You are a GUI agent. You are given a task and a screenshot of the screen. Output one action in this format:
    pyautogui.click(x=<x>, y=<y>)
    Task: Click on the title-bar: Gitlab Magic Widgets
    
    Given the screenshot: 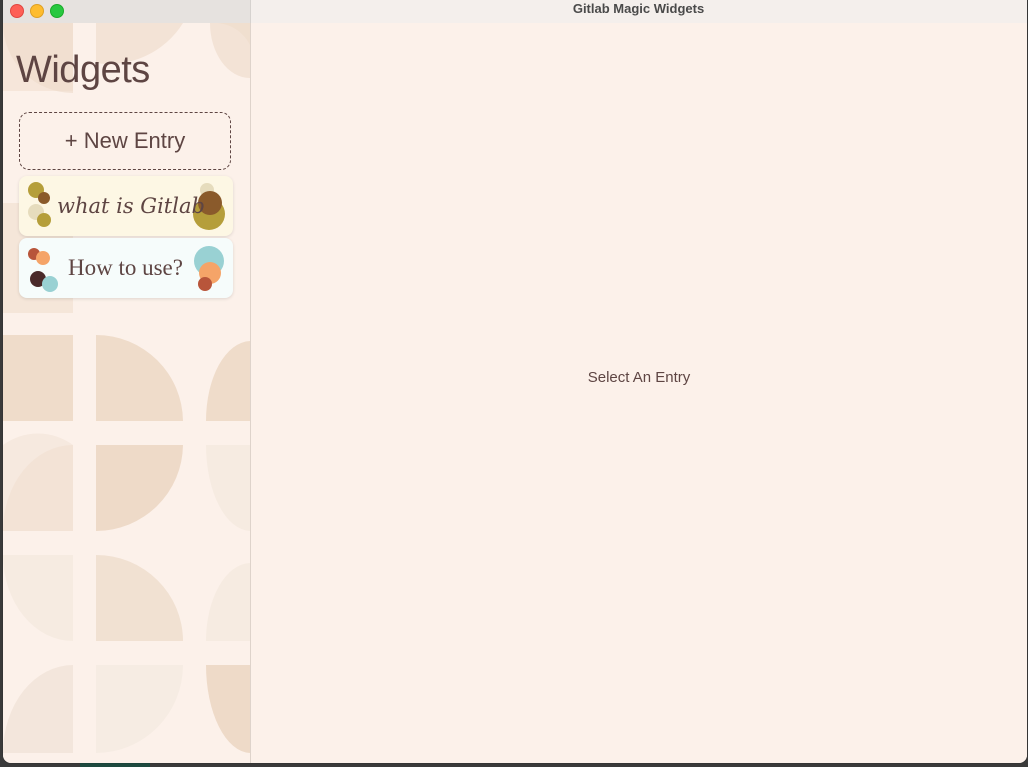 What is the action you would take?
    pyautogui.click(x=515, y=12)
    